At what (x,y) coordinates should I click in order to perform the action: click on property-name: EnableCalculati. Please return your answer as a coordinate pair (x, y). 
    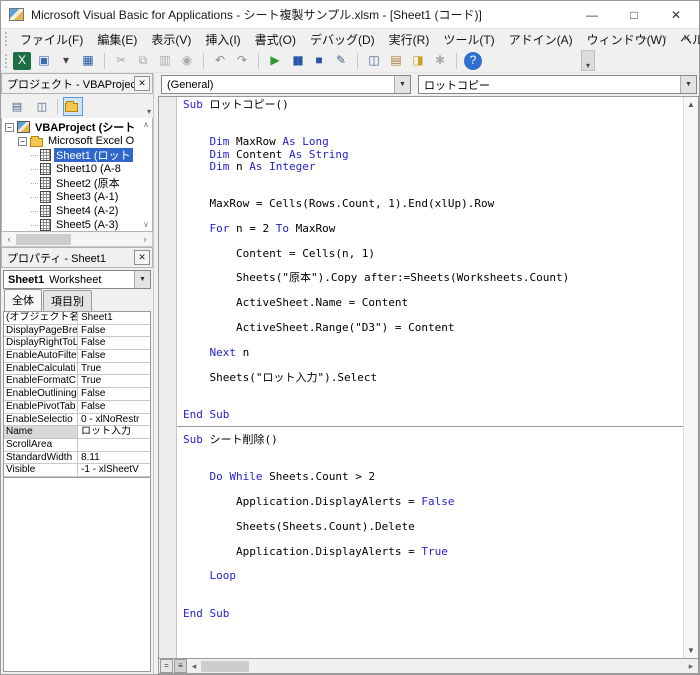
    Looking at the image, I should click on (41, 369).